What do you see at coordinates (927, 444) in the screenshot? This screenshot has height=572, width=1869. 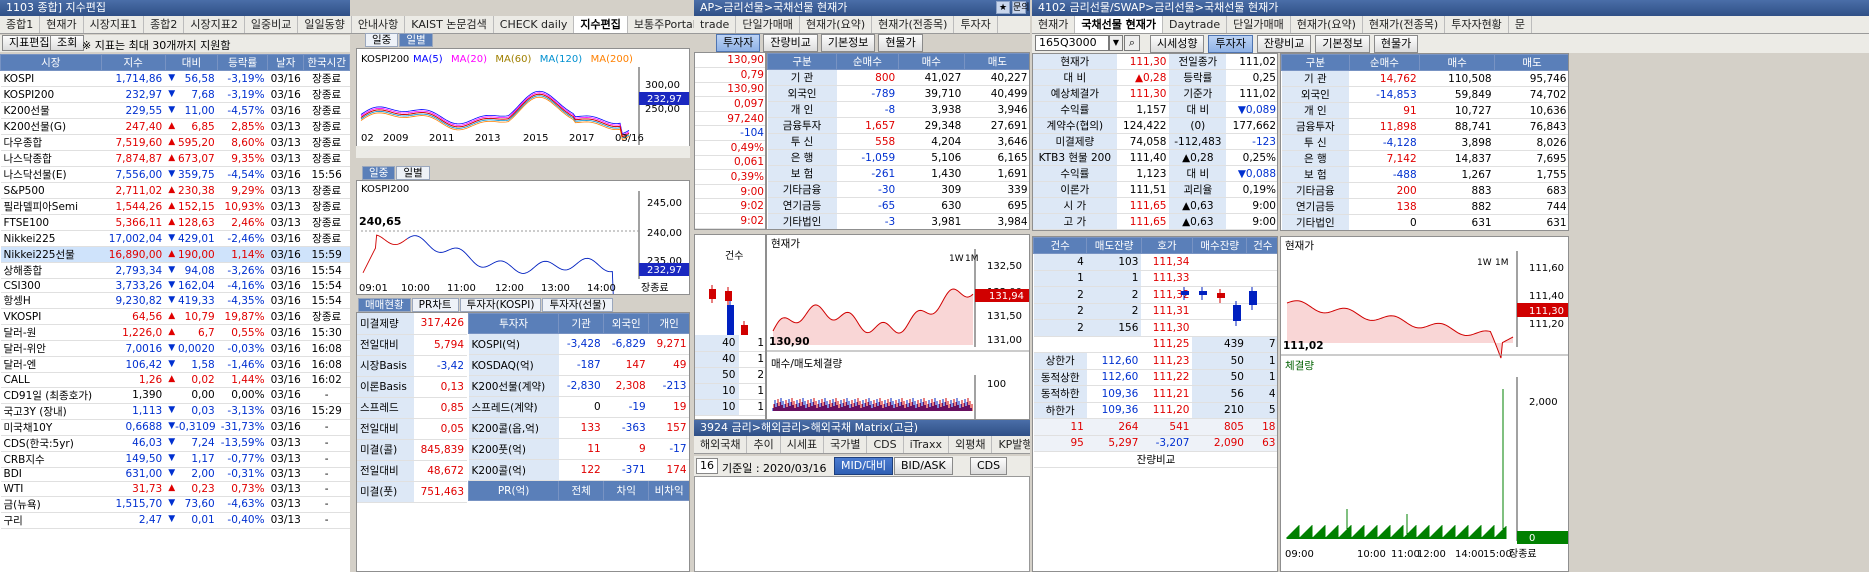 I see `subwin-tab-5: iTraxx` at bounding box center [927, 444].